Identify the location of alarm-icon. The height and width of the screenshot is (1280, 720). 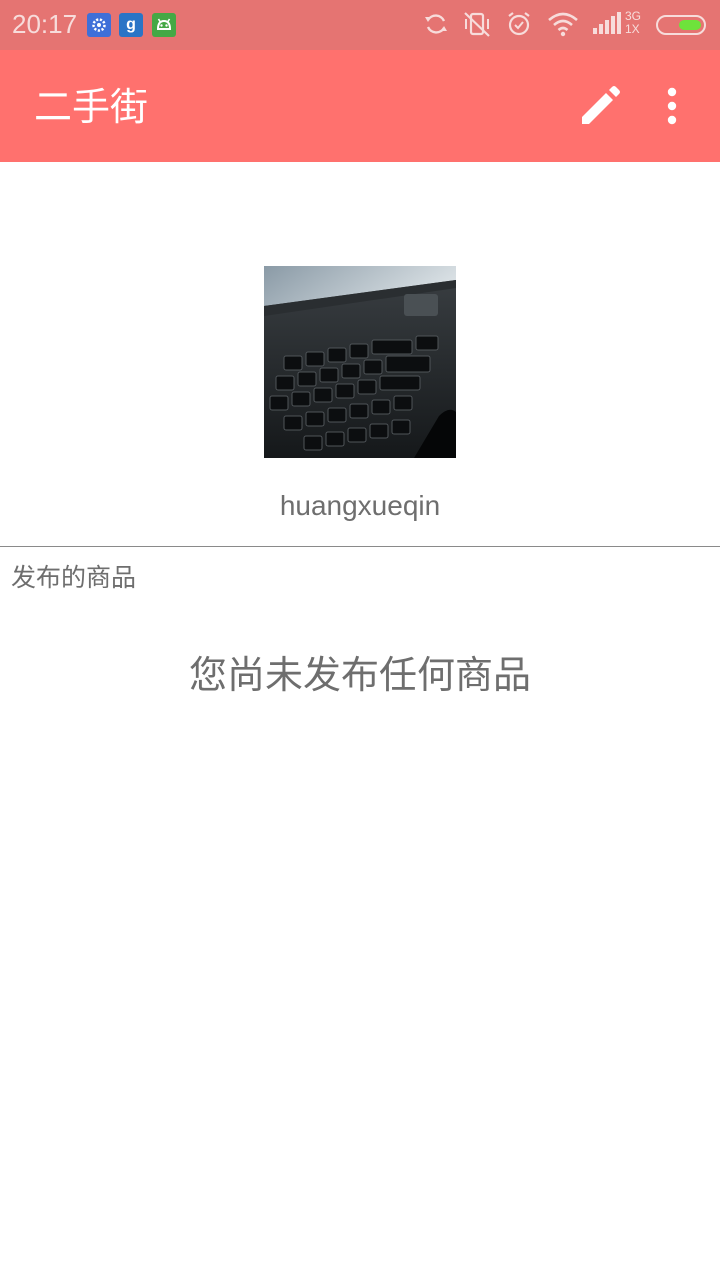
(519, 26).